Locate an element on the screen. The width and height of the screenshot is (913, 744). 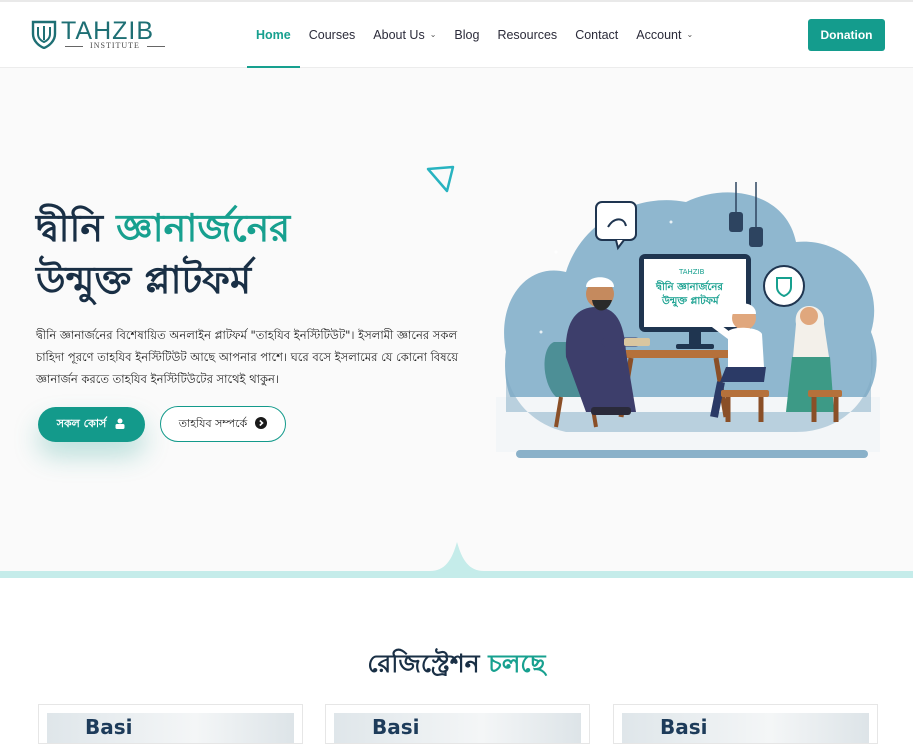
nav-blog: Blog is located at coordinates (466, 34).